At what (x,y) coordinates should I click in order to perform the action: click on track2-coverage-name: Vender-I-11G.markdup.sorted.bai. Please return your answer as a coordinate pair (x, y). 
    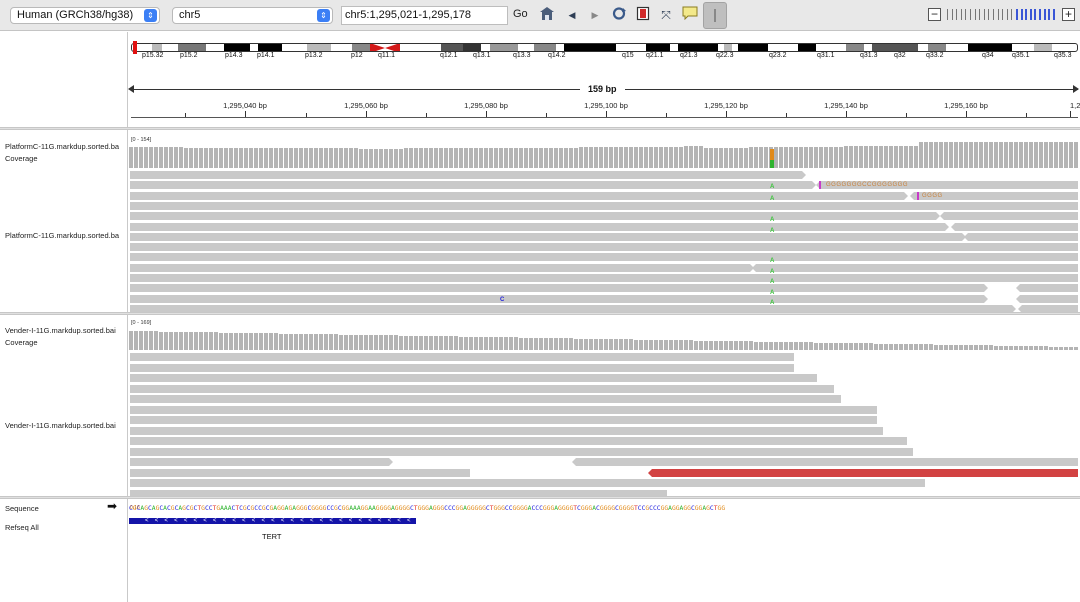
    Looking at the image, I should click on (60, 330).